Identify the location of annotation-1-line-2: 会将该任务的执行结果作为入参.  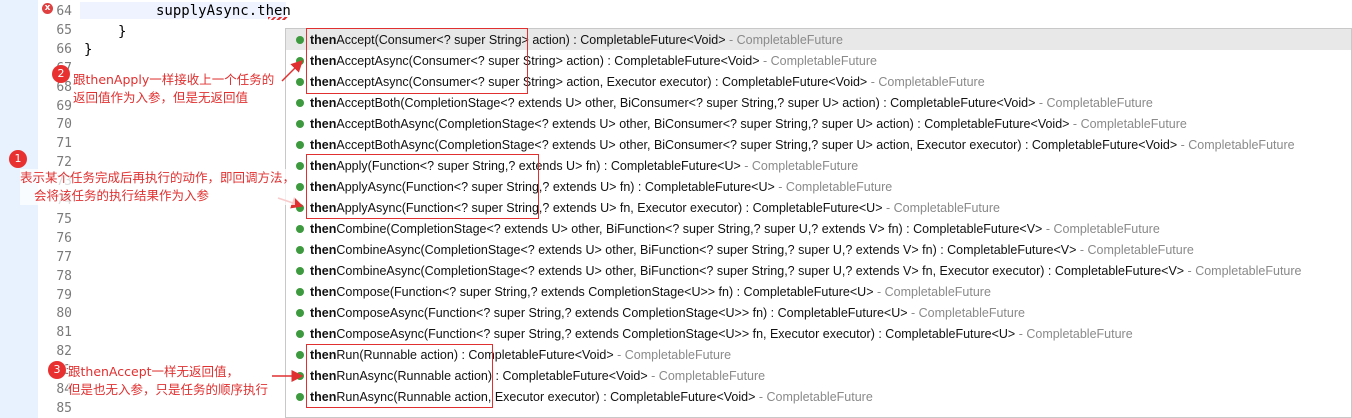
(122, 195).